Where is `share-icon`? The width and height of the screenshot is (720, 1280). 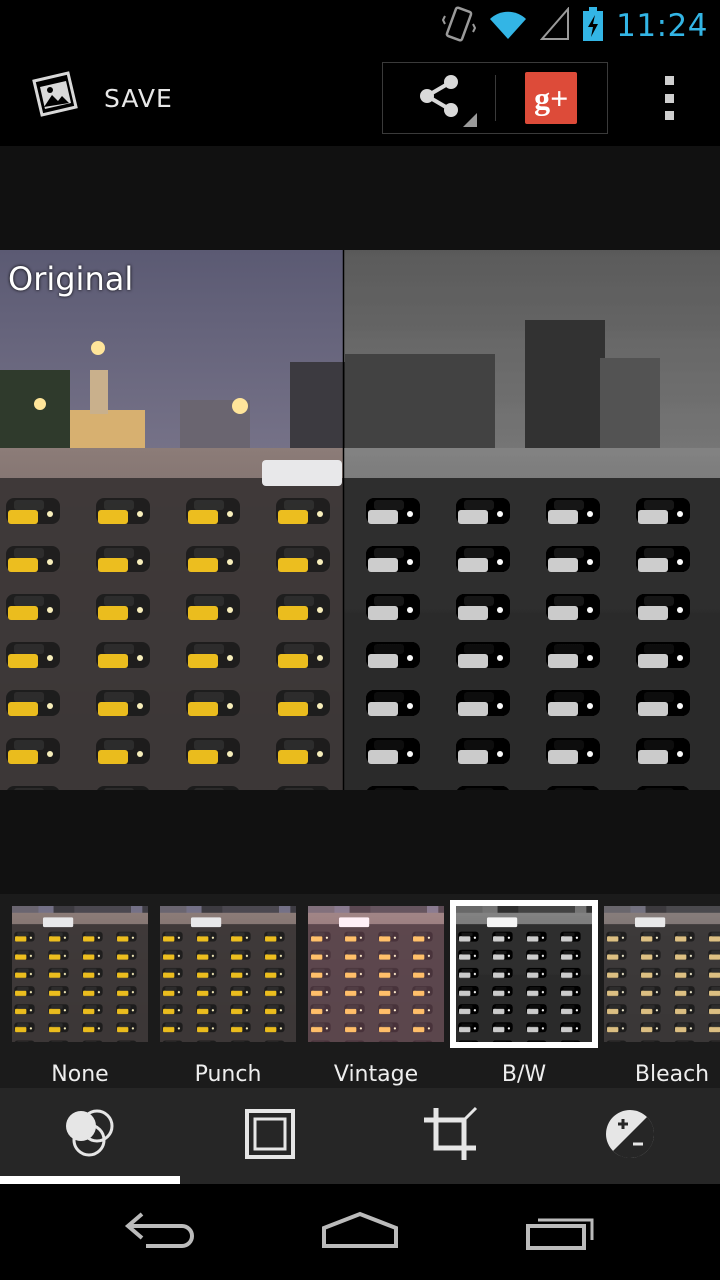
share-icon is located at coordinates (439, 98).